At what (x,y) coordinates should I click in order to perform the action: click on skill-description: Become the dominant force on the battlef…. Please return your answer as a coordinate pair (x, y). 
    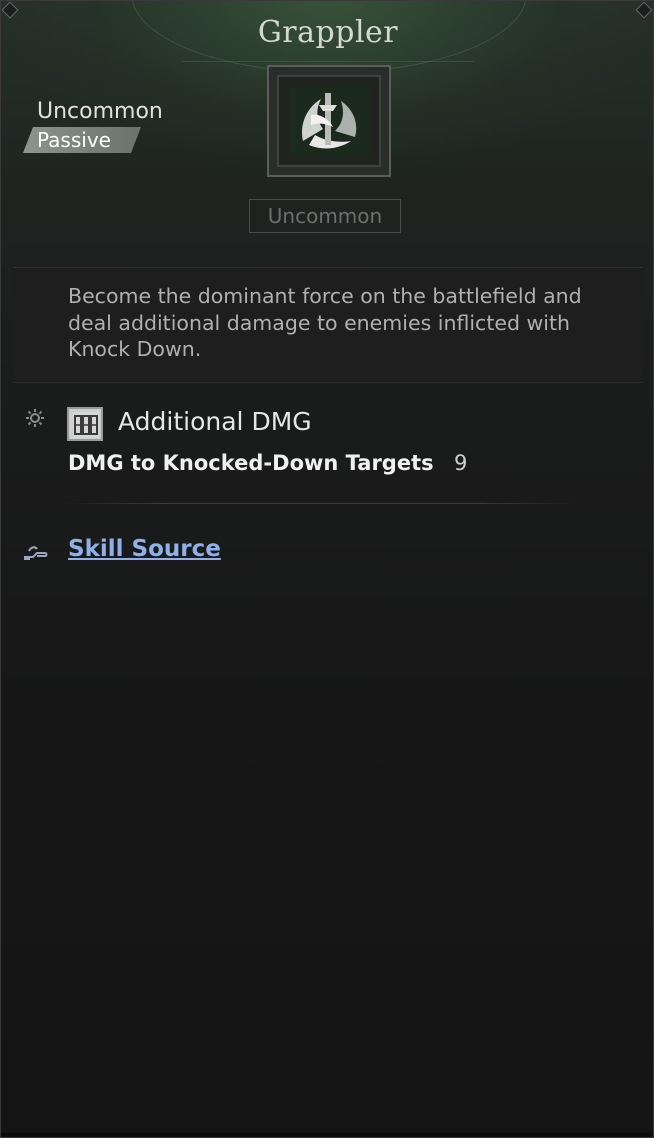
    Looking at the image, I should click on (325, 322).